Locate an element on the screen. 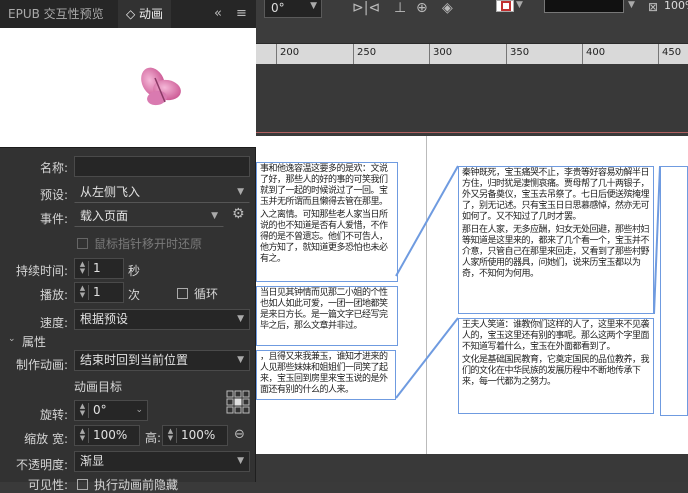  play-value: 1 is located at coordinates (97, 292).